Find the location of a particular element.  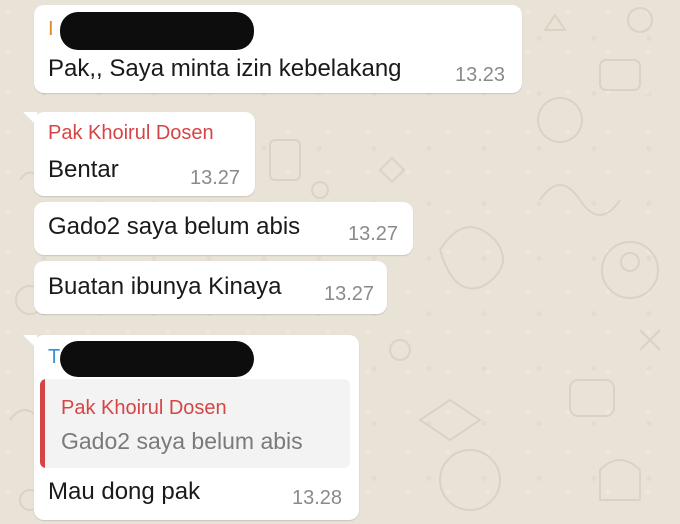

message-bubble-3: Gado2 saya belum abis 13.27 is located at coordinates (223, 228).